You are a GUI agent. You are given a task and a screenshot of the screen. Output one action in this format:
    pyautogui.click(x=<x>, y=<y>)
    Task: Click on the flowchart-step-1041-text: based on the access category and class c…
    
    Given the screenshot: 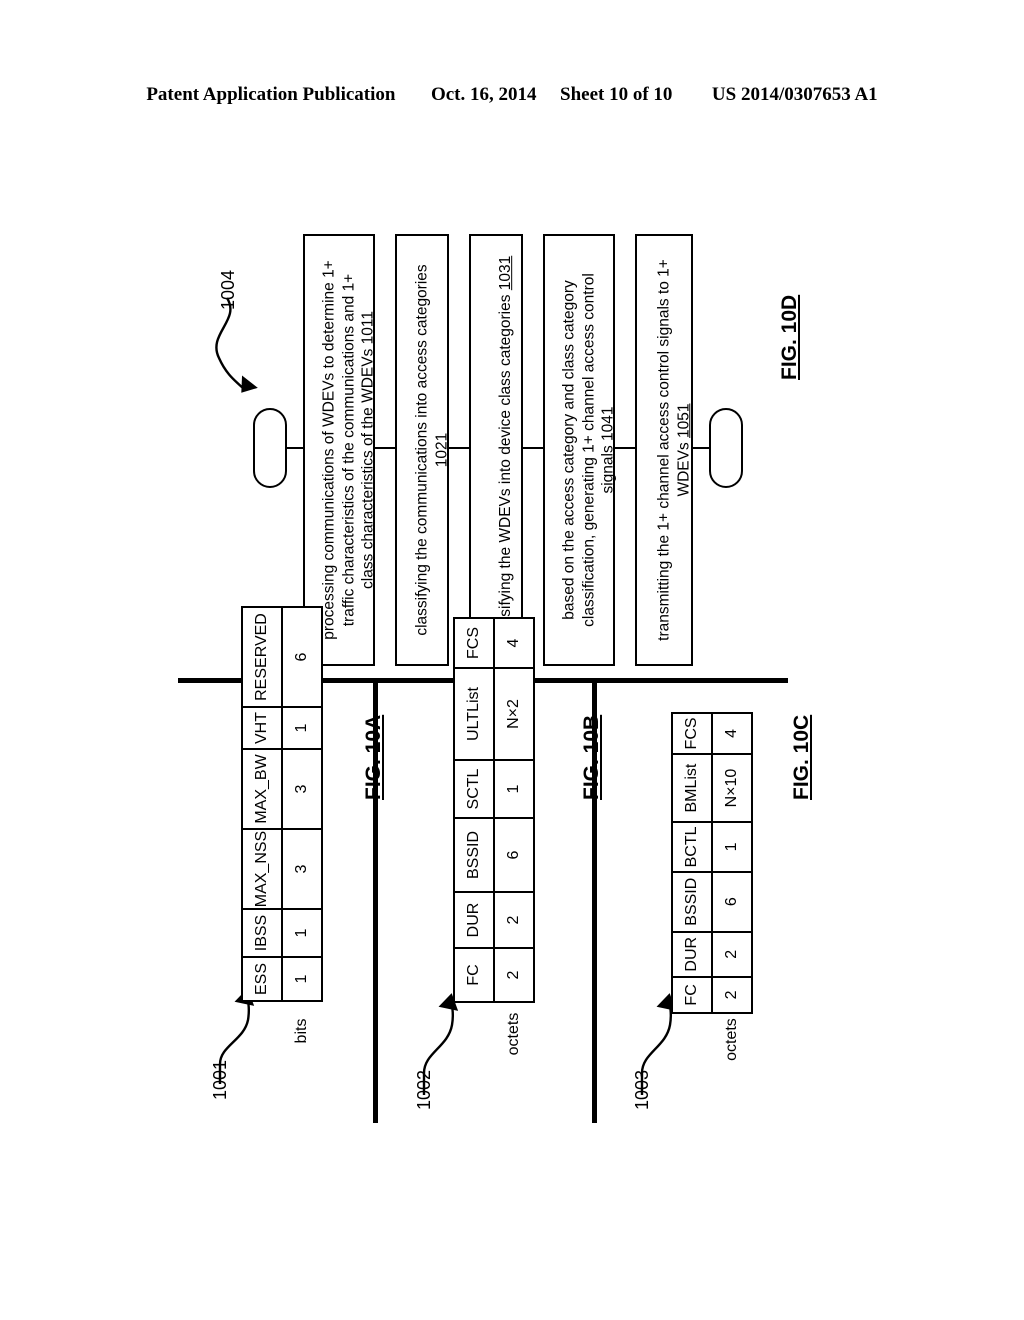 What is the action you would take?
    pyautogui.click(x=588, y=450)
    